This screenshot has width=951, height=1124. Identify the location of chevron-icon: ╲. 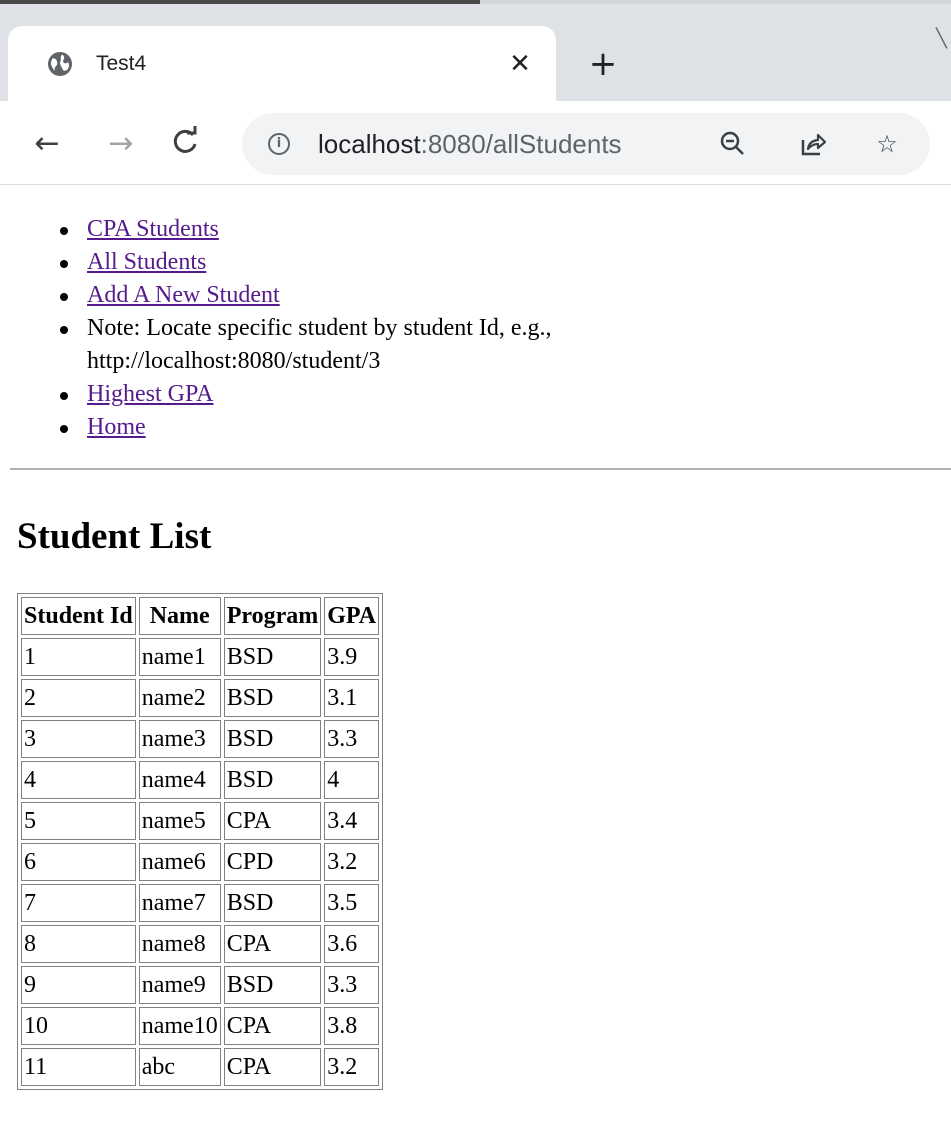
(943, 38).